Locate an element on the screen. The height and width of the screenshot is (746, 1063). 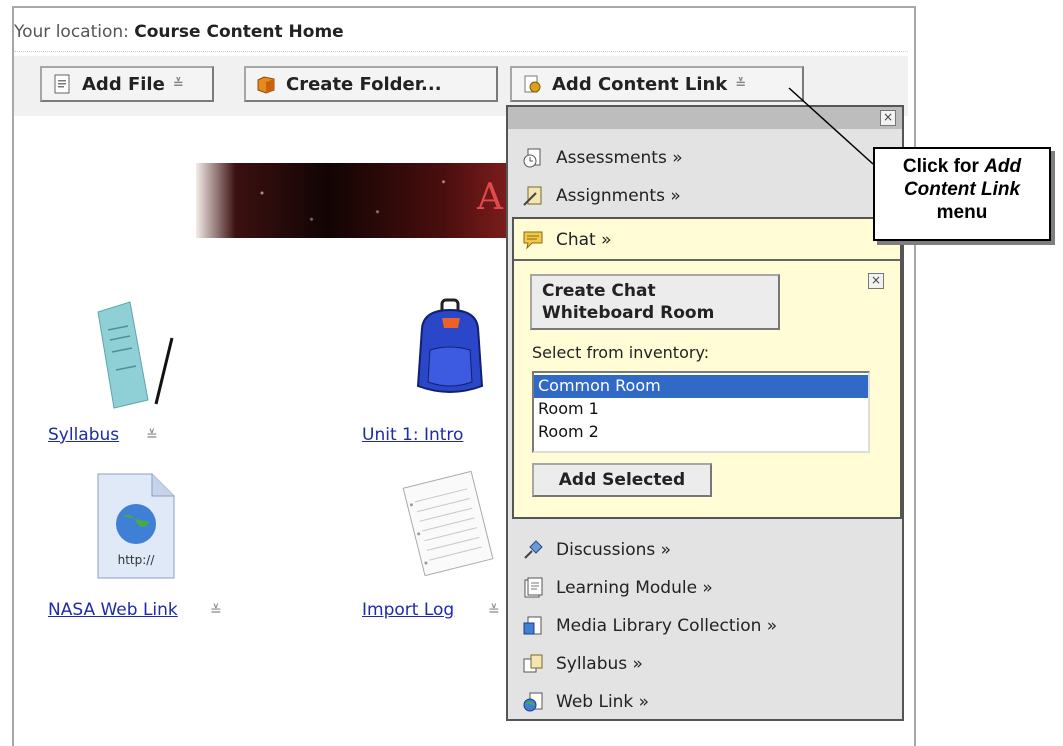
callout-text: Click for is located at coordinates (943, 166).